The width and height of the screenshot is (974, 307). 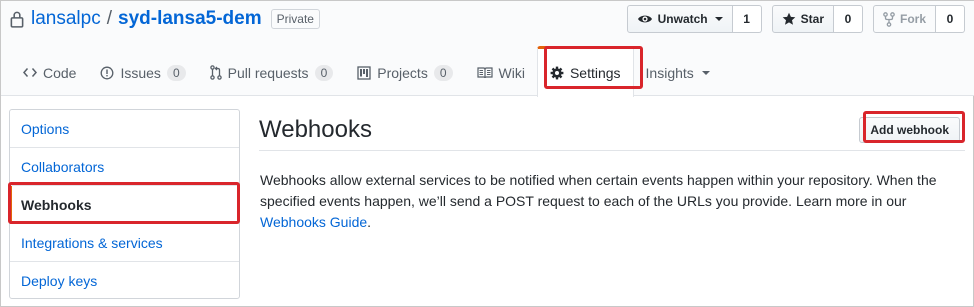 What do you see at coordinates (669, 72) in the screenshot?
I see `tab-label: Insights` at bounding box center [669, 72].